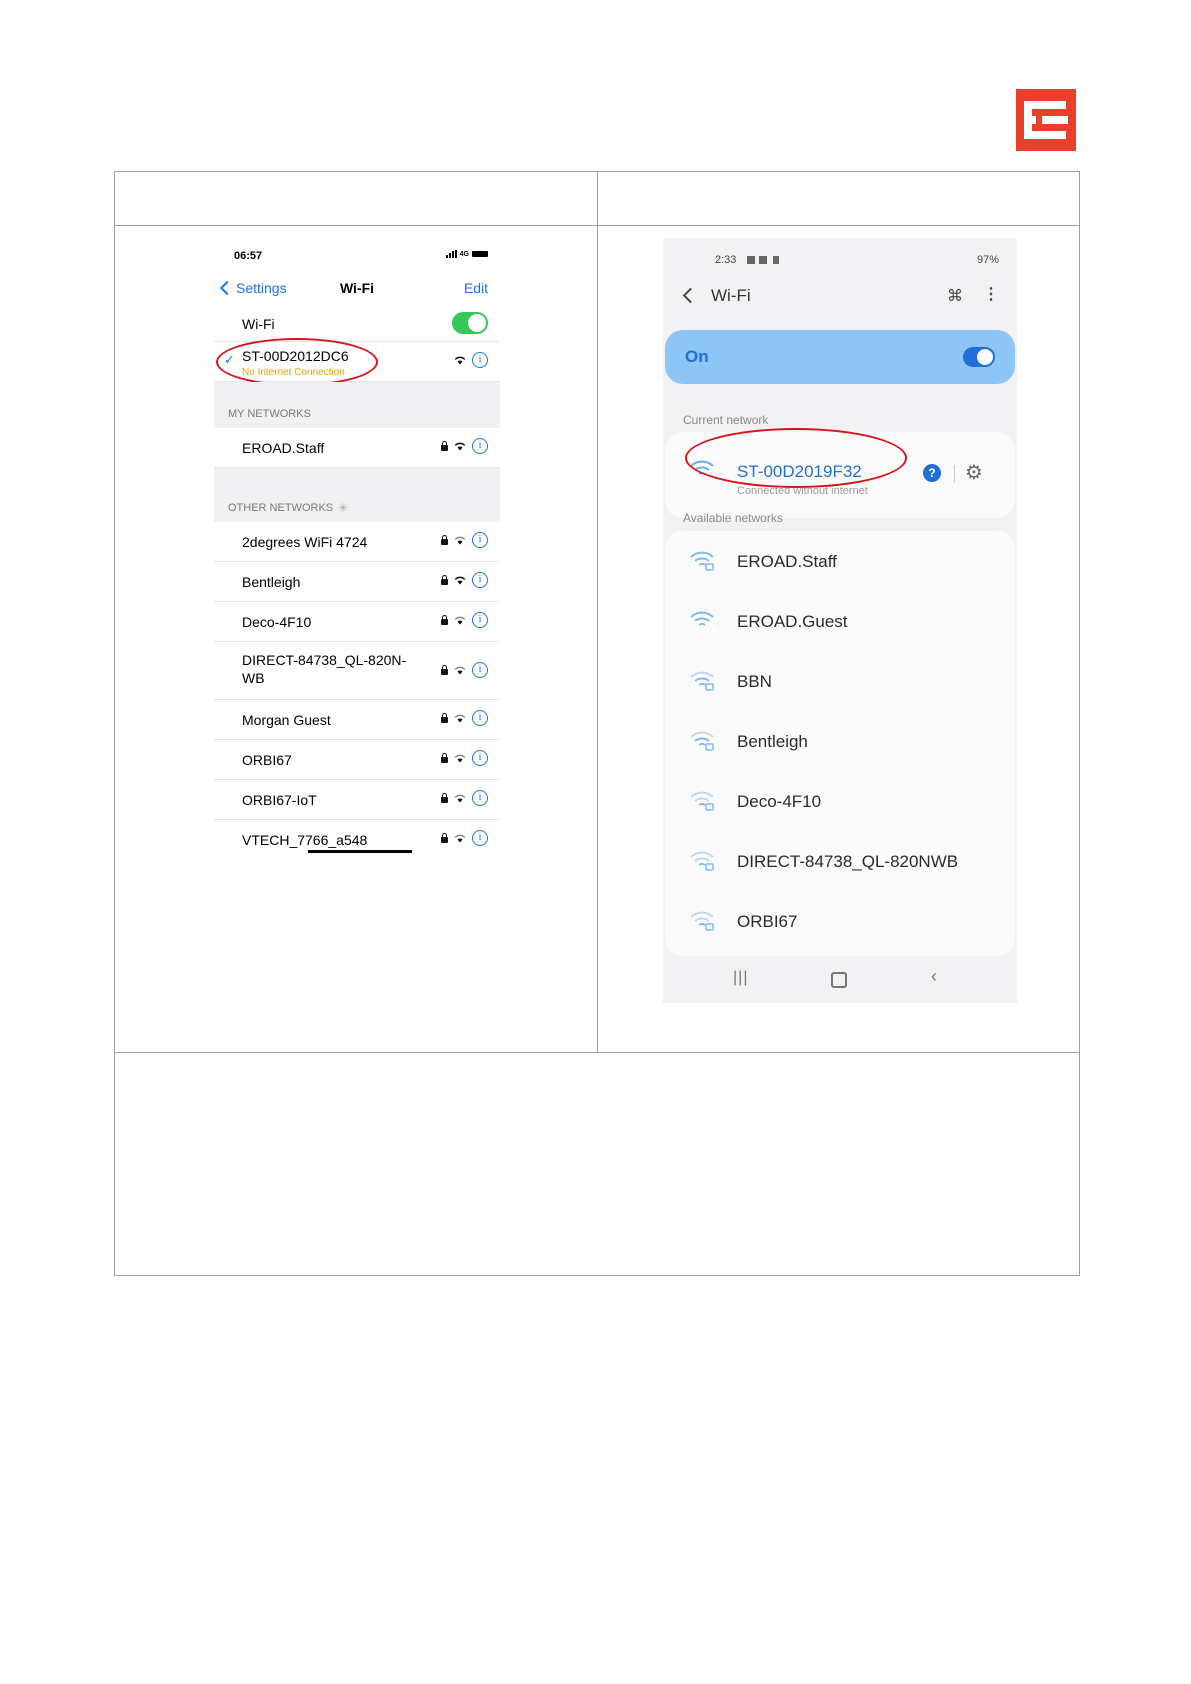  Describe the element at coordinates (840, 563) in the screenshot. I see `network-row: EROAD.Staff` at that location.